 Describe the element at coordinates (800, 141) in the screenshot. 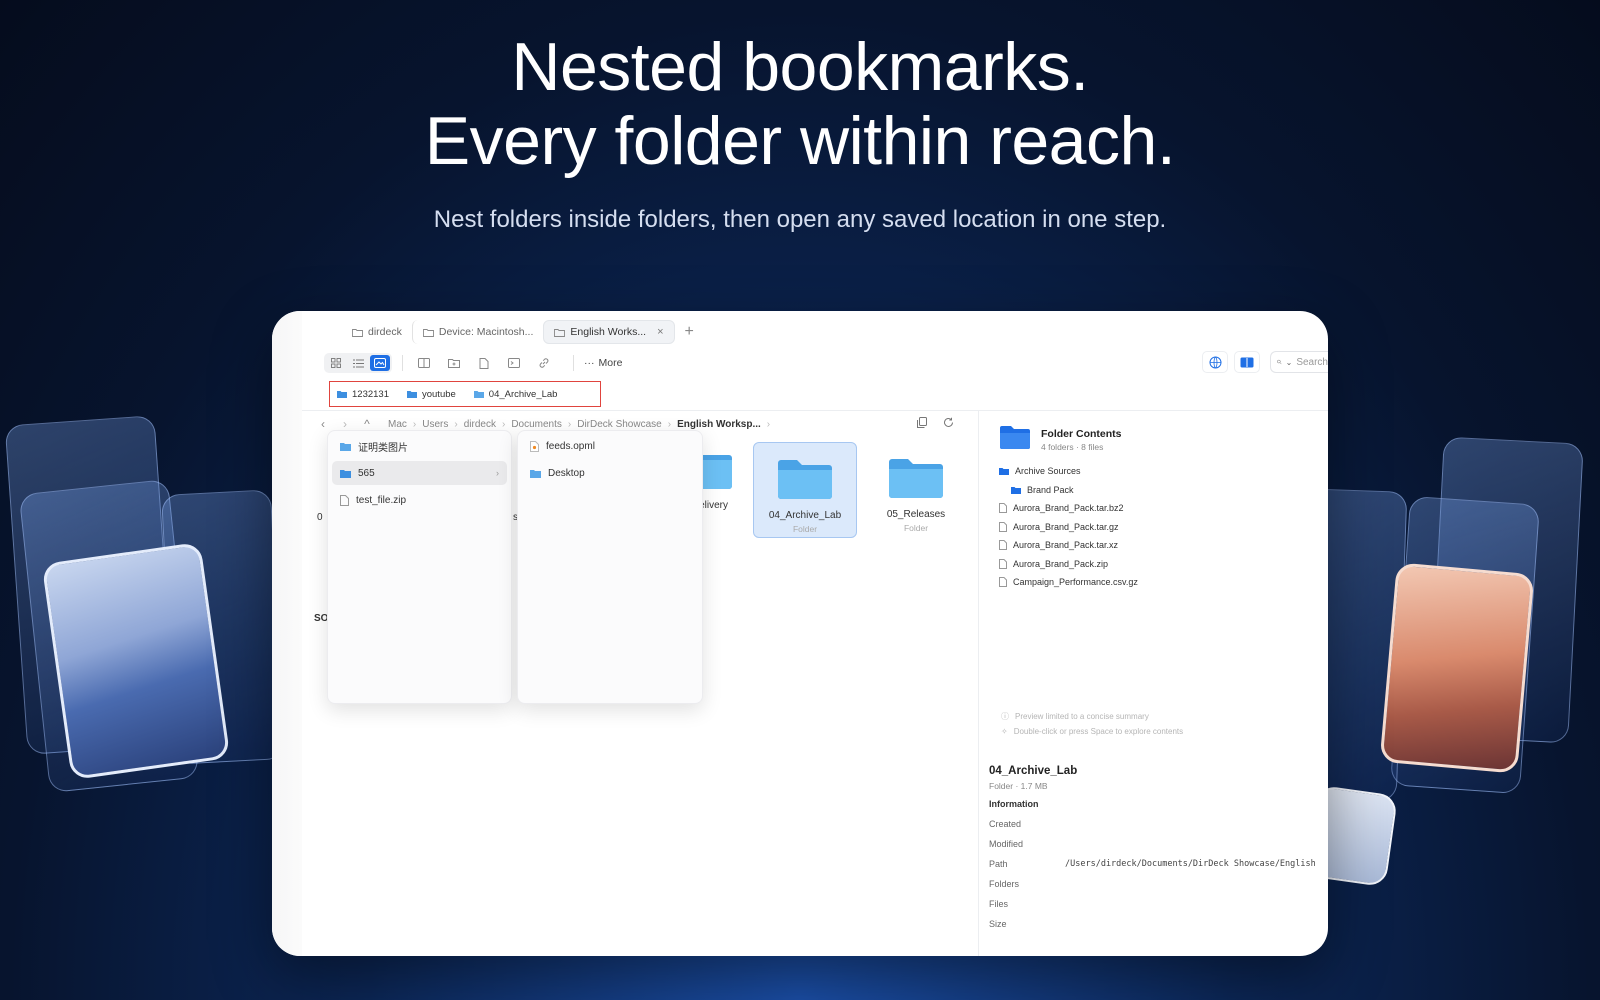

I see `hero-headline-line-2: Every folder within reach.` at that location.